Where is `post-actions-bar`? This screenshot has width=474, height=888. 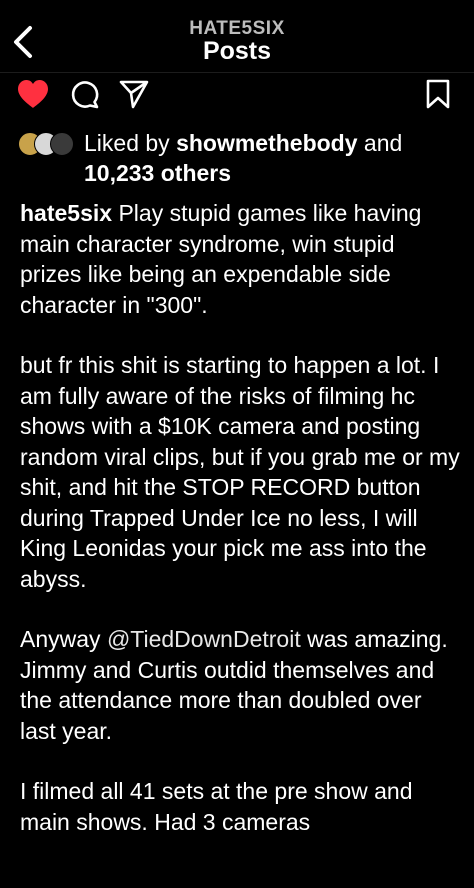 post-actions-bar is located at coordinates (237, 94).